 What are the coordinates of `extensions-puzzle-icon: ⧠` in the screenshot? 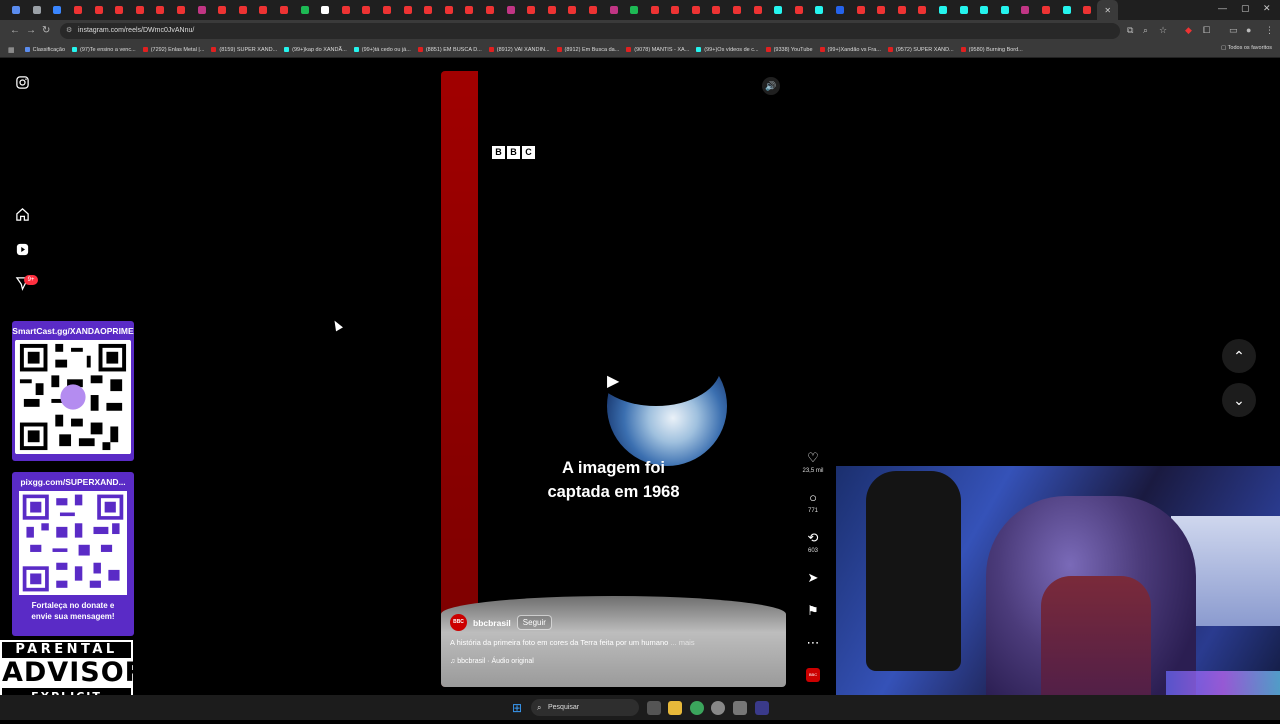 It's located at (1206, 30).